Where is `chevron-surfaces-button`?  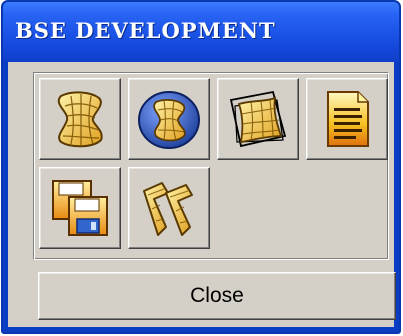
chevron-surfaces-button is located at coordinates (169, 208).